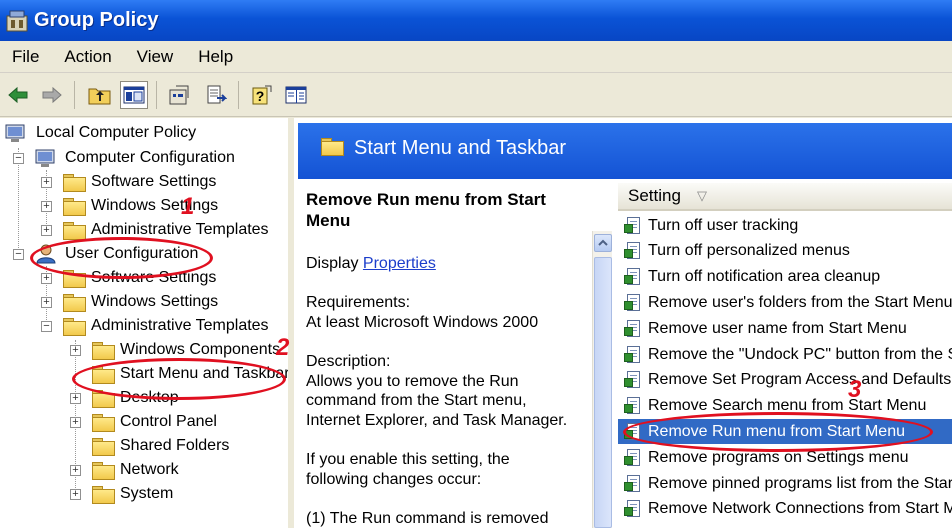  What do you see at coordinates (476, 20) in the screenshot?
I see `title-bar: Group Policy` at bounding box center [476, 20].